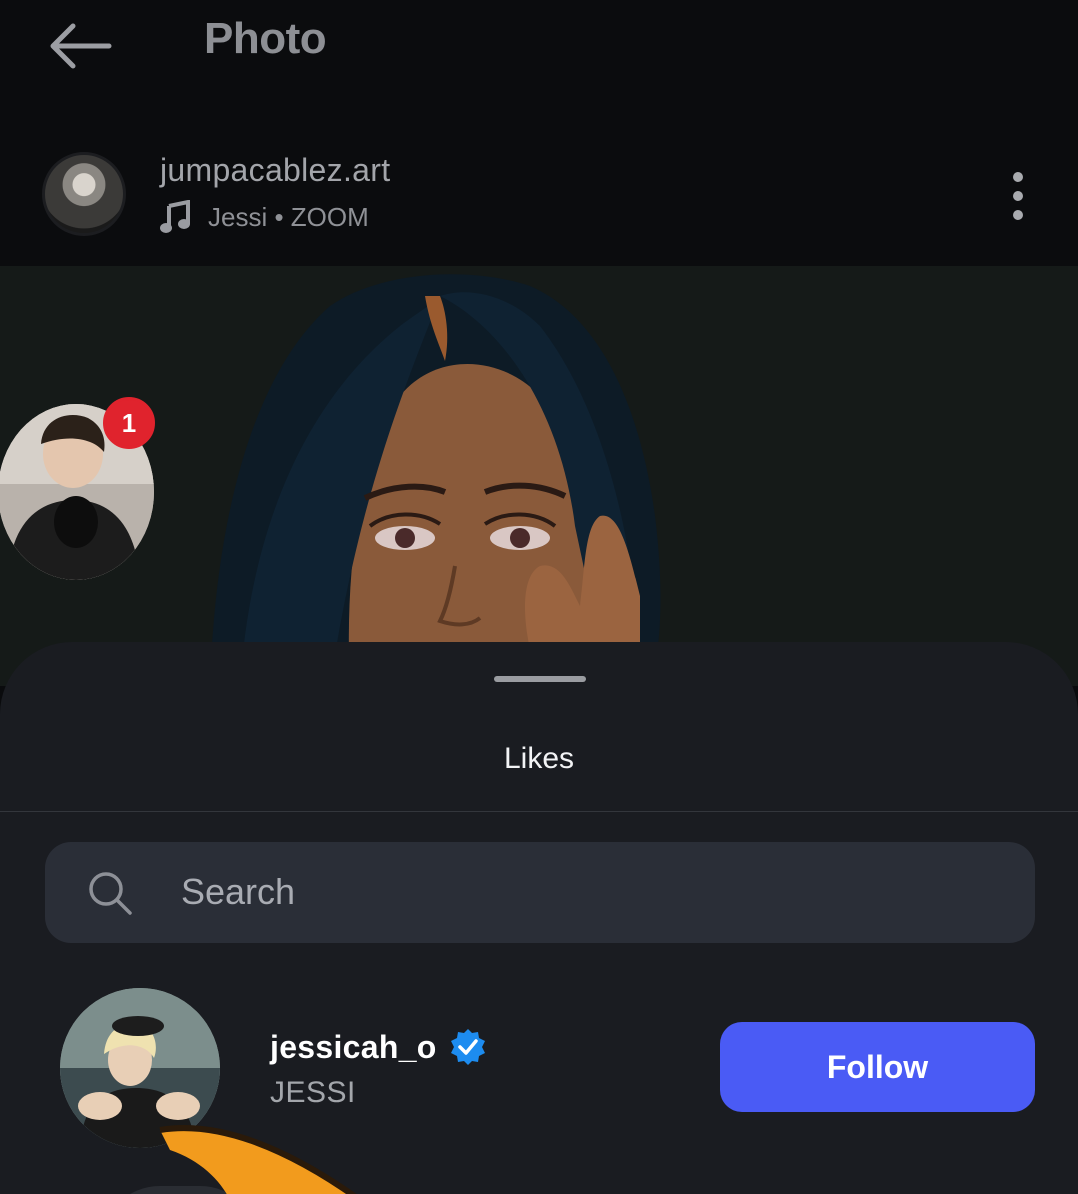 This screenshot has height=1194, width=1078. I want to click on back-button, so click(80, 46).